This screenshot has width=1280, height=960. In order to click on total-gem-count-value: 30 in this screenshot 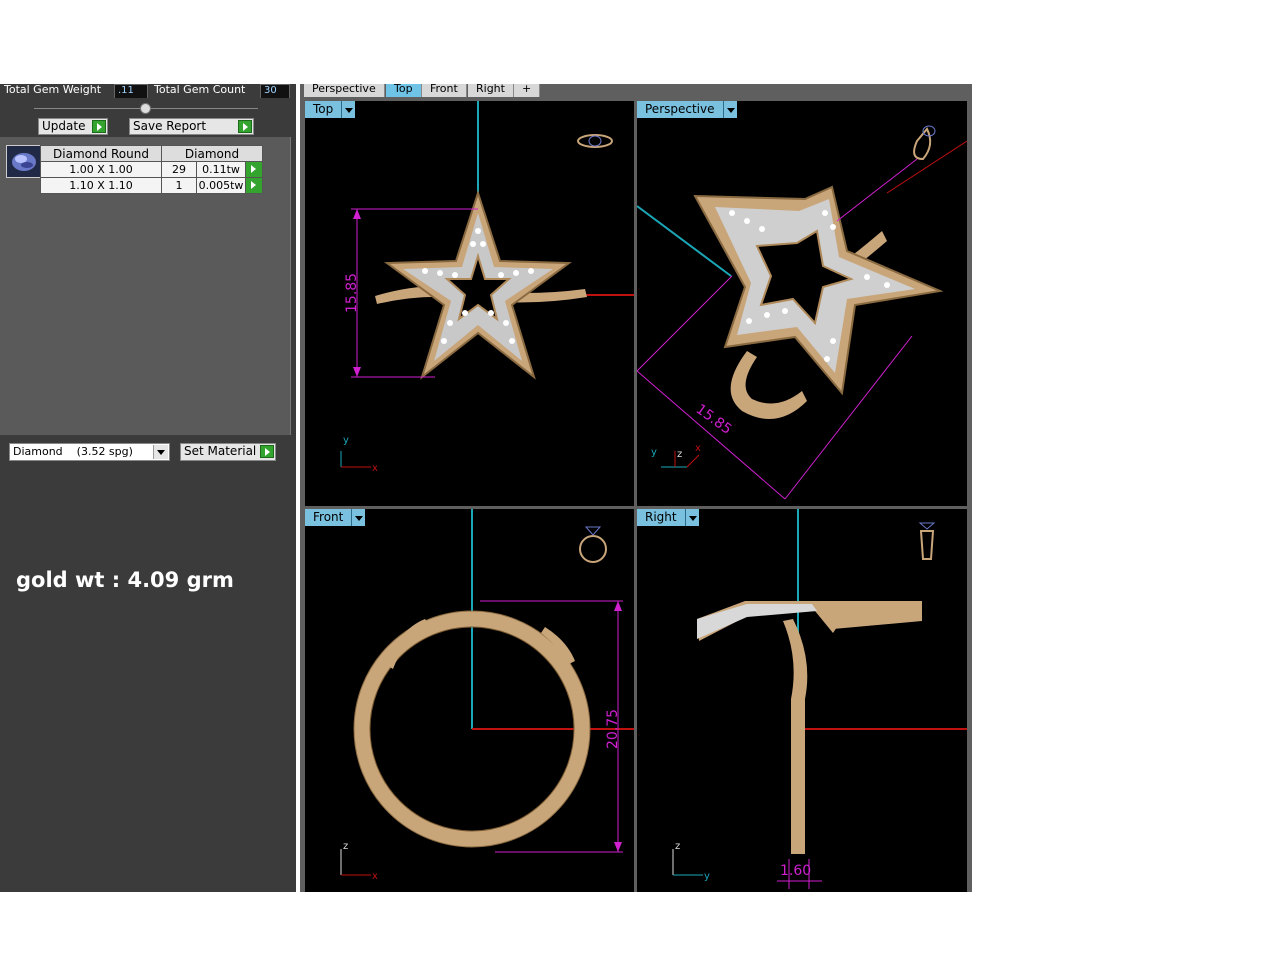, I will do `click(275, 91)`.